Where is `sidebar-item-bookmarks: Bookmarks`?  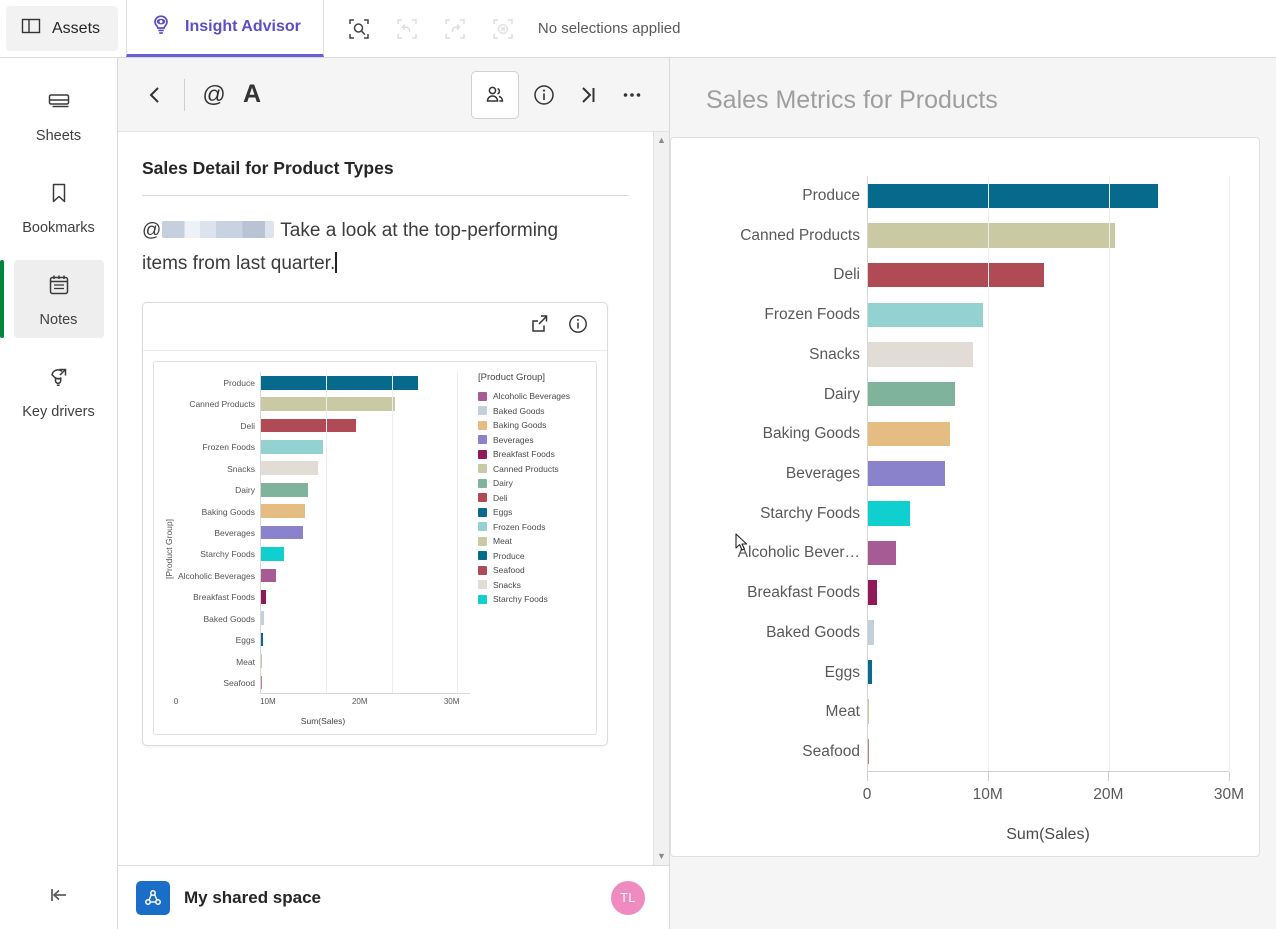 sidebar-item-bookmarks: Bookmarks is located at coordinates (59, 207).